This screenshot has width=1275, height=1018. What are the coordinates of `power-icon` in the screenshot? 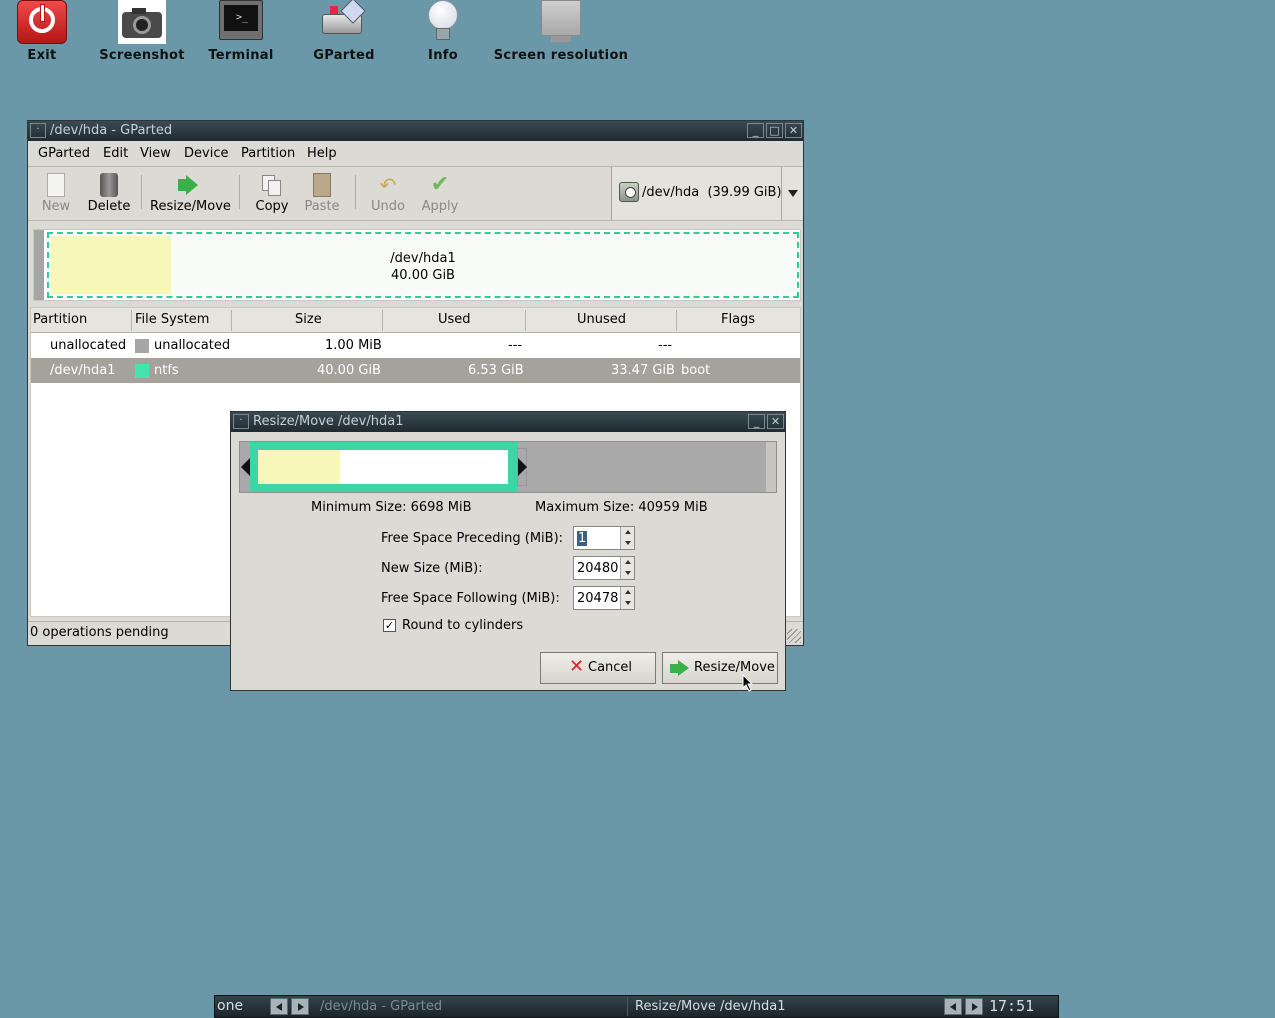 It's located at (42, 22).